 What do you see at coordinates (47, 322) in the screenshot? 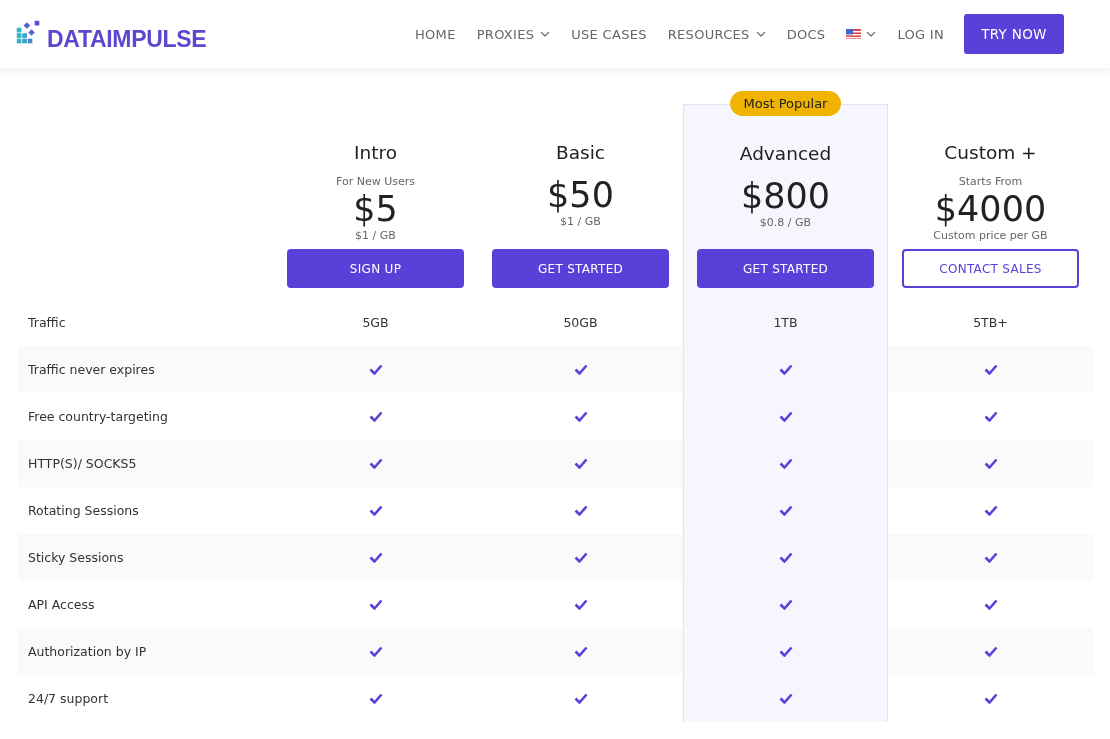
I see `feature-label: Traffic` at bounding box center [47, 322].